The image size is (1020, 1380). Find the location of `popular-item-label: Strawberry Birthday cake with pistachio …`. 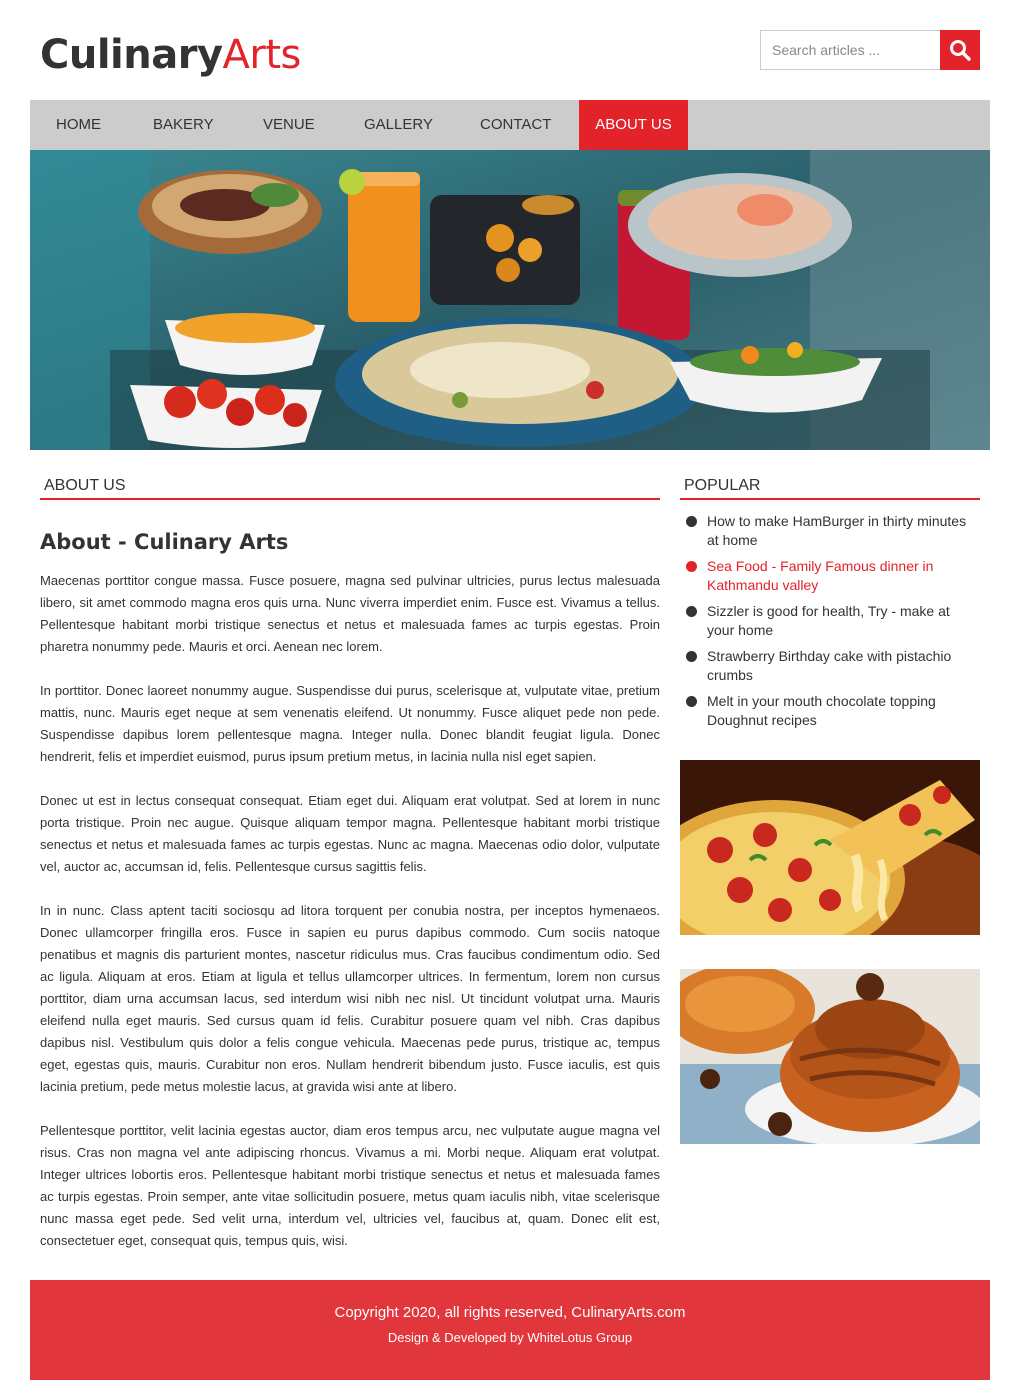

popular-item-label: Strawberry Birthday cake with pistachio … is located at coordinates (829, 665).